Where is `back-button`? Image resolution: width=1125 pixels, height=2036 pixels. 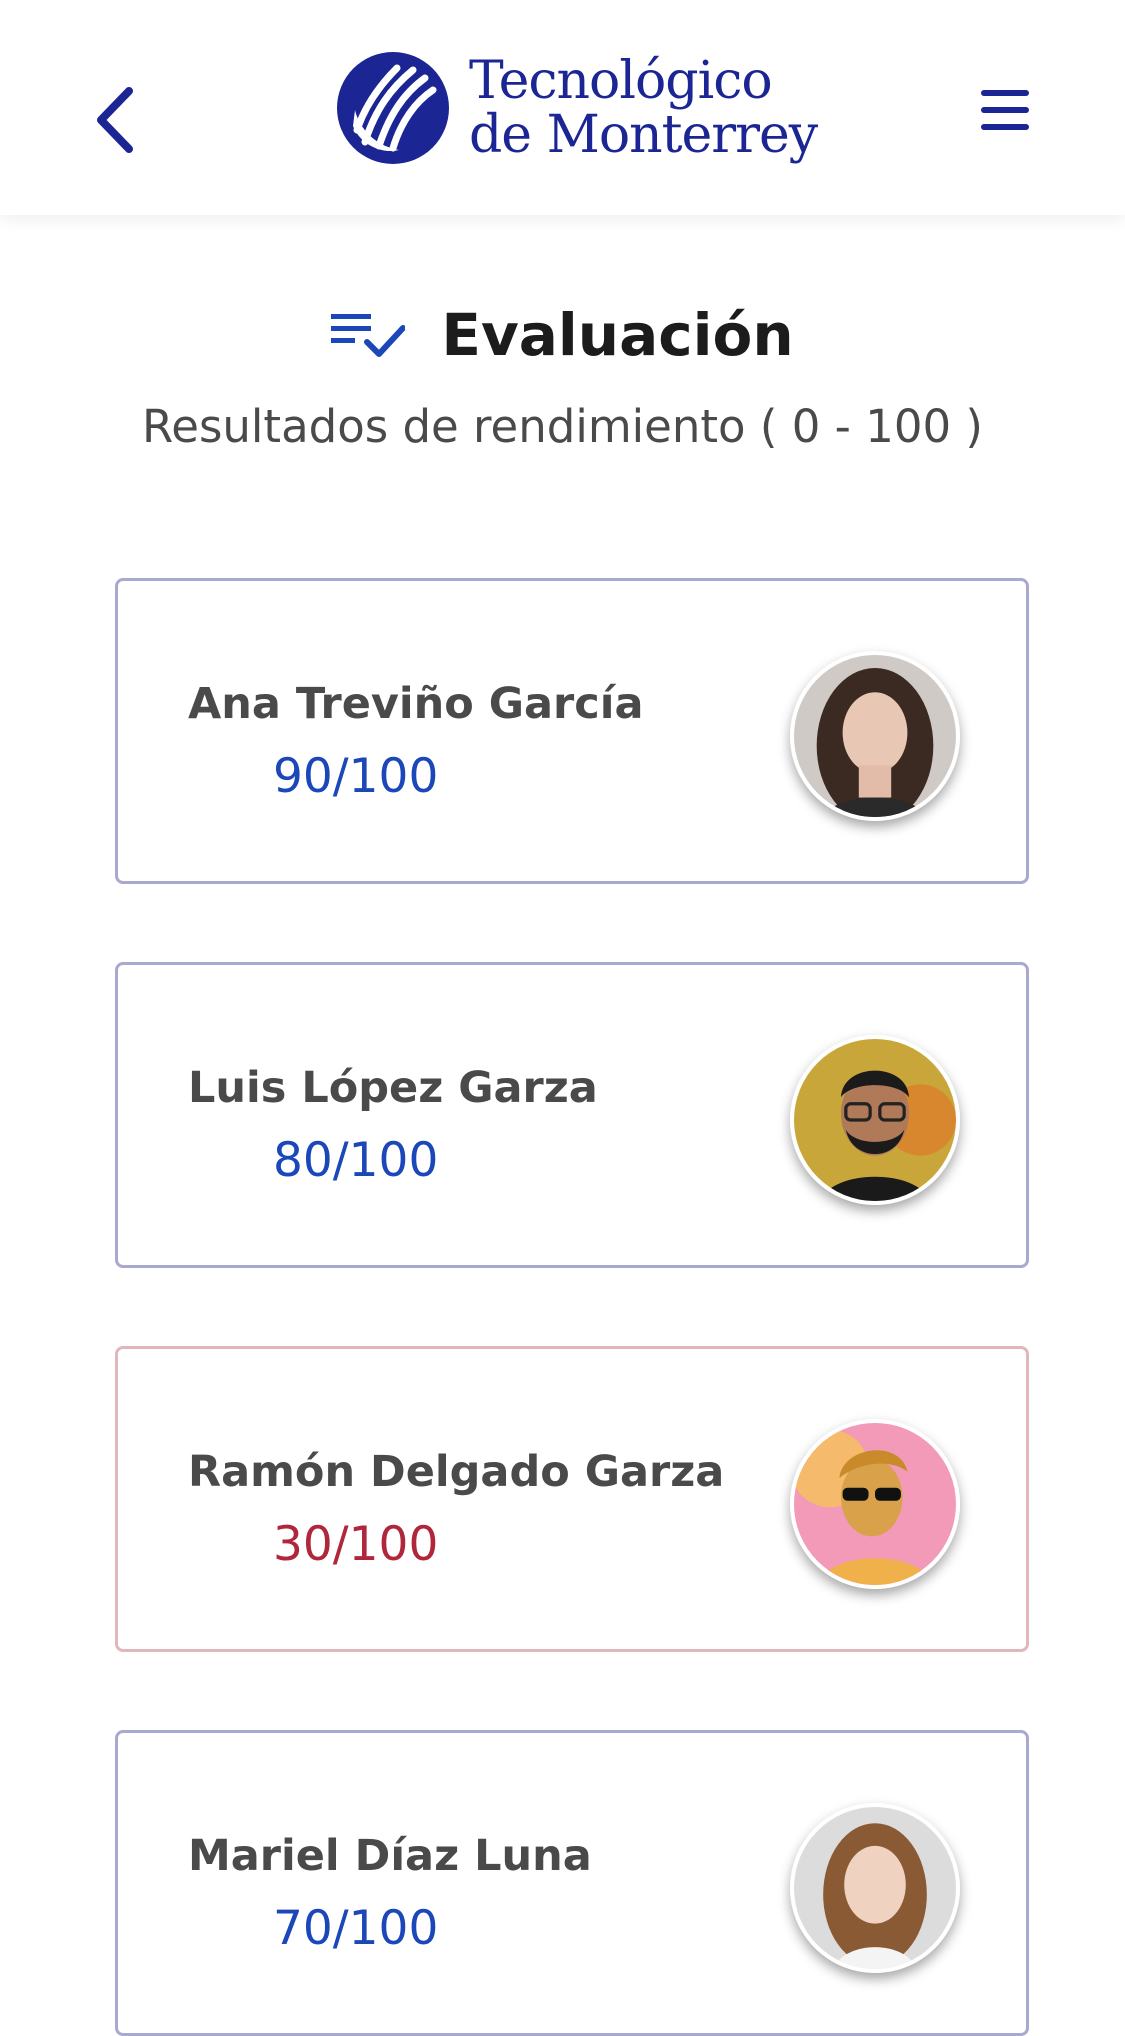 back-button is located at coordinates (115, 120).